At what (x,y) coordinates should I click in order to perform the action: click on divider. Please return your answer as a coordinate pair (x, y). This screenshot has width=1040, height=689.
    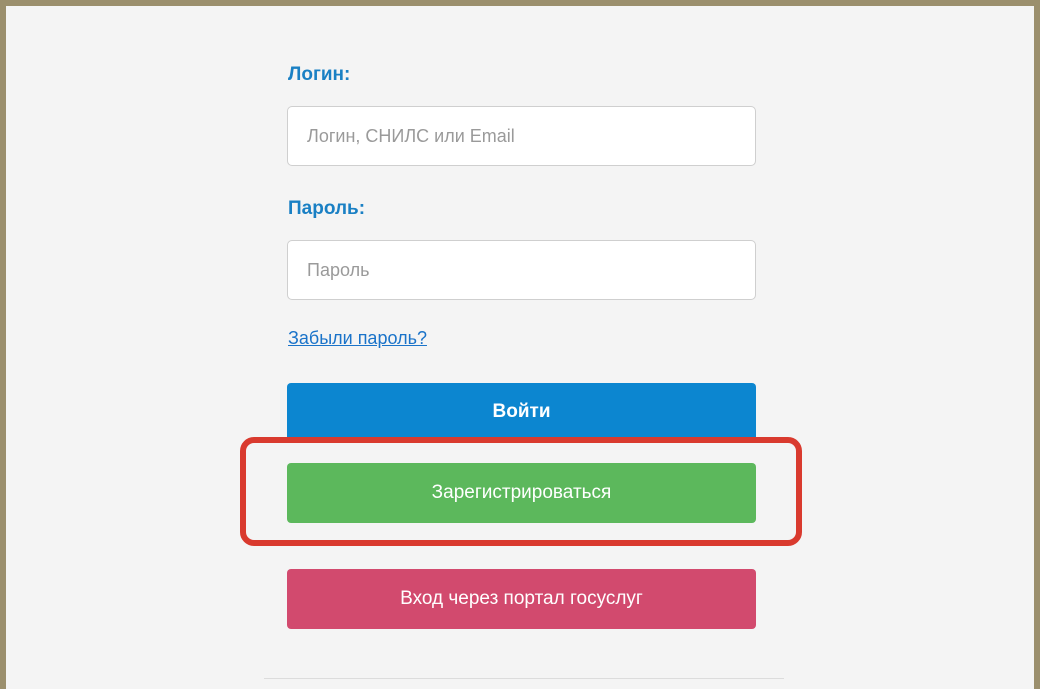
    Looking at the image, I should click on (524, 678).